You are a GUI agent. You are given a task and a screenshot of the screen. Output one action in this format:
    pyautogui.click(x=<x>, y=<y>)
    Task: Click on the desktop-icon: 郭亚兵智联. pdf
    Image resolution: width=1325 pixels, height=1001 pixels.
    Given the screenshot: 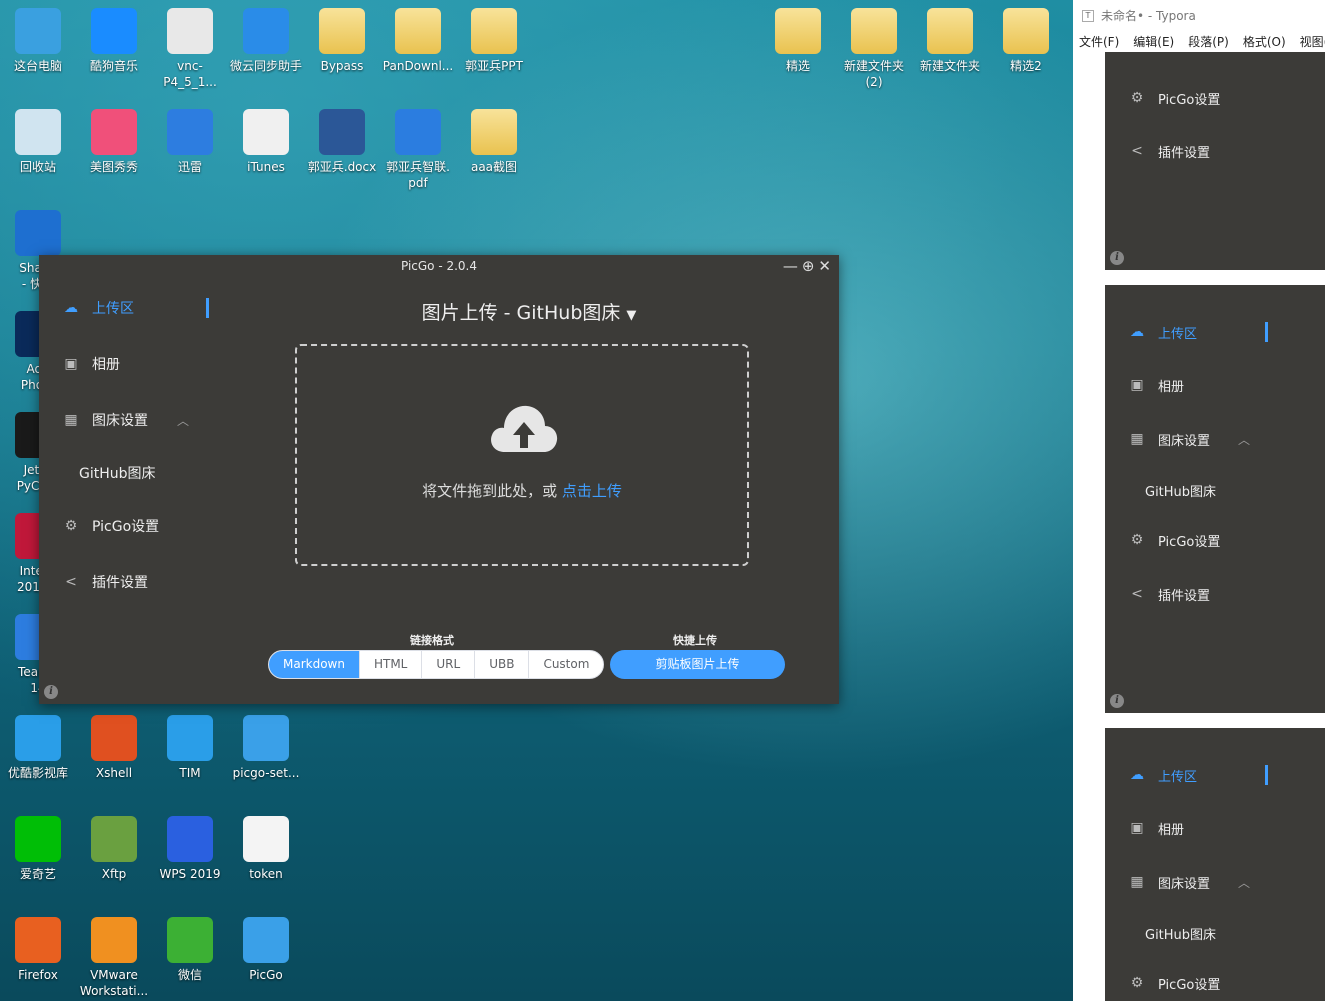 What is the action you would take?
    pyautogui.click(x=418, y=150)
    